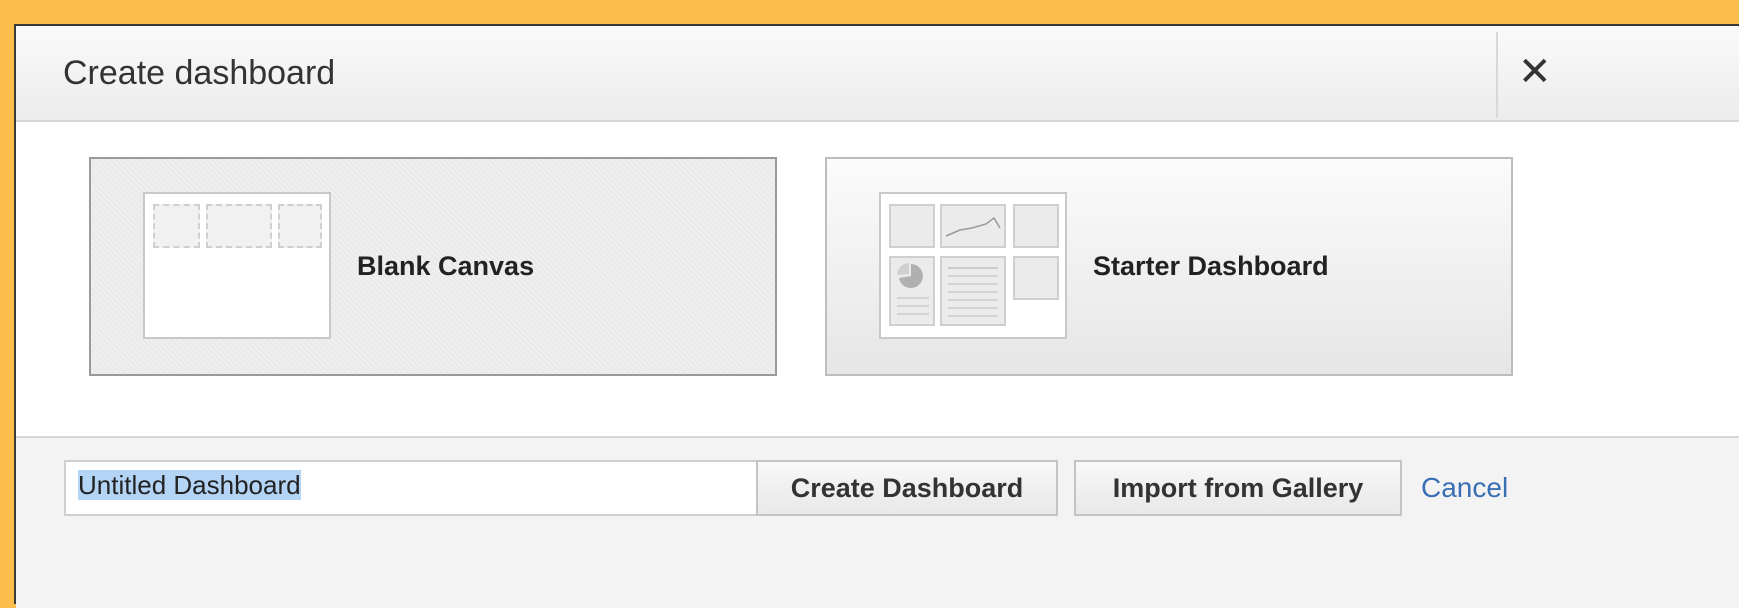 This screenshot has height=608, width=1739. I want to click on cancel-link: Cancel, so click(1464, 488).